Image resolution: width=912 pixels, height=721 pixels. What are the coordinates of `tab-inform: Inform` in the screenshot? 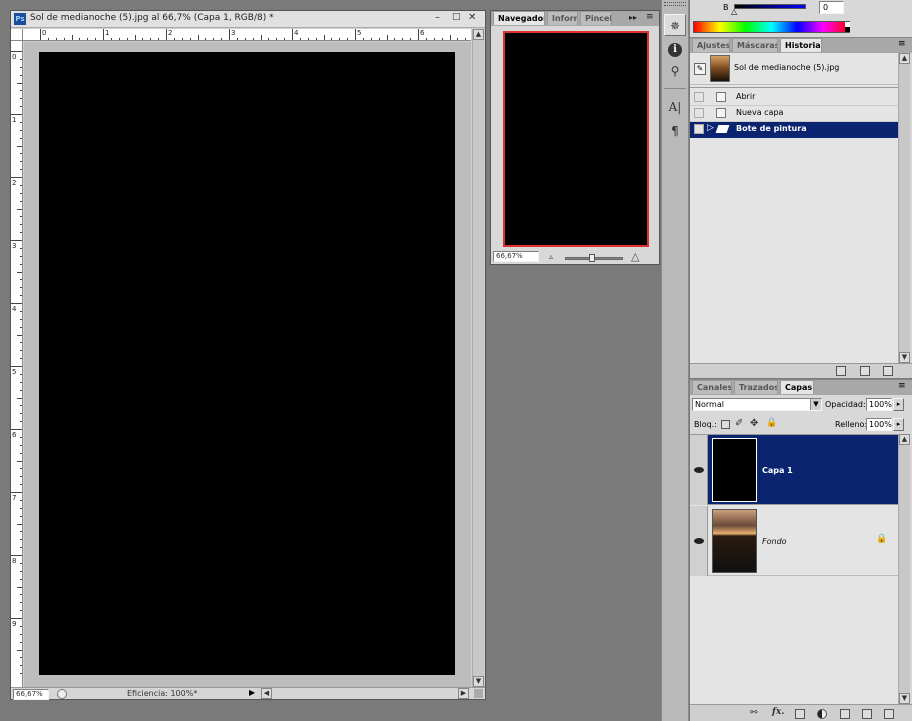 It's located at (562, 18).